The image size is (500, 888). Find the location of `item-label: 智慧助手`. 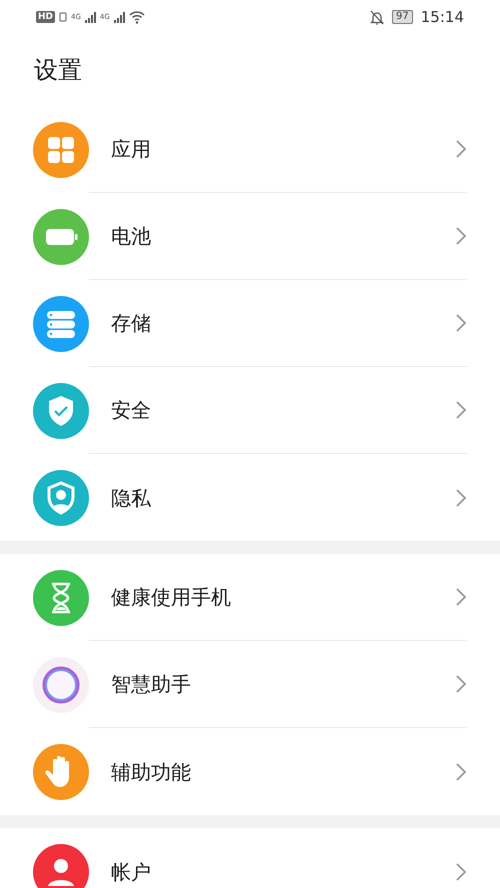

item-label: 智慧助手 is located at coordinates (151, 684).